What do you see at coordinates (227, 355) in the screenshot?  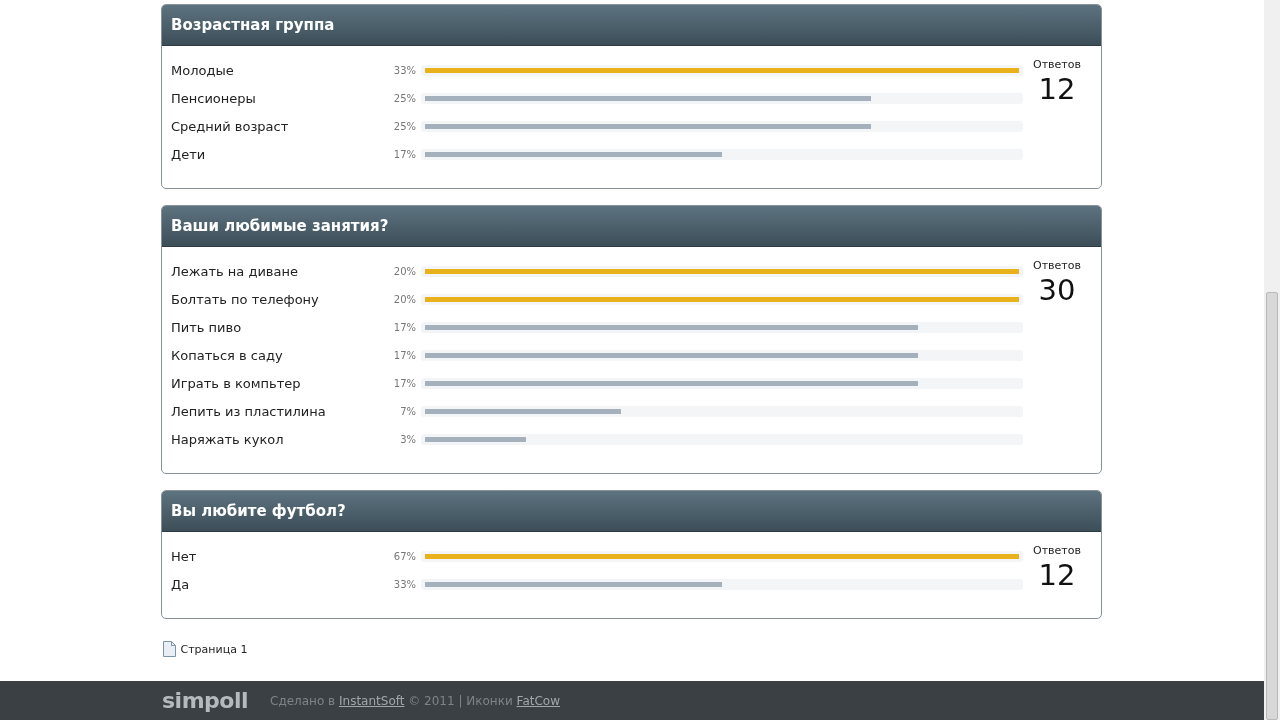 I see `option-label: Копаться в саду` at bounding box center [227, 355].